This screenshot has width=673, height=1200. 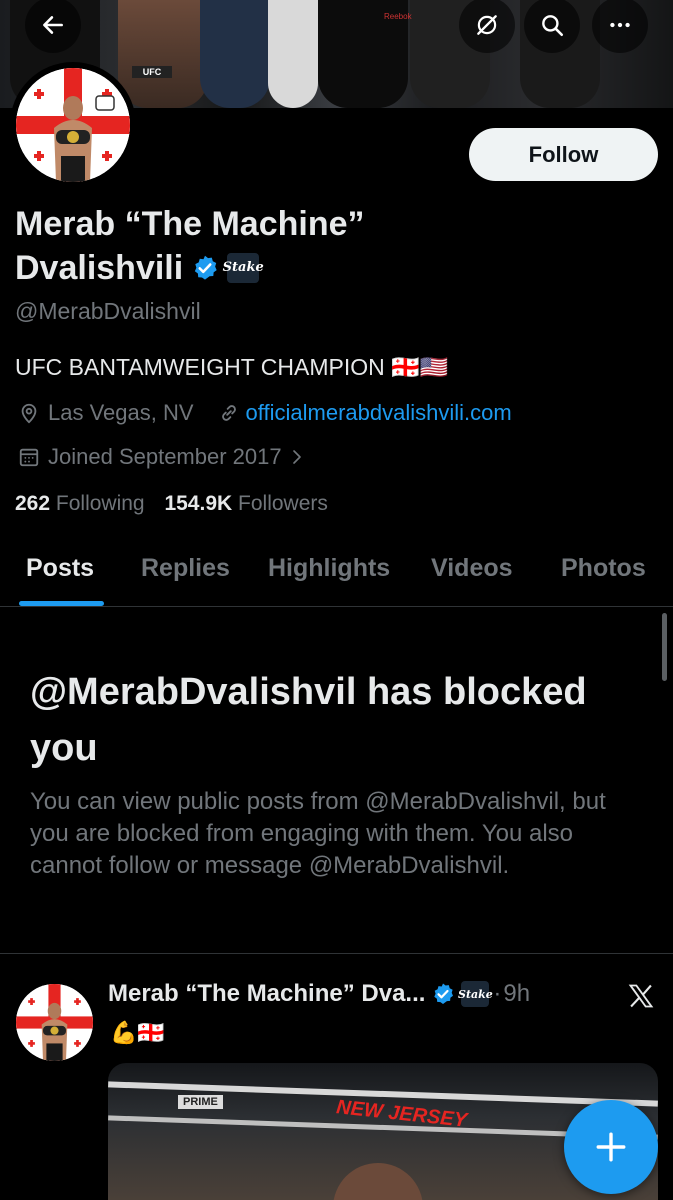 I want to click on profile-joined-row: Joined September 2017, so click(x=162, y=457).